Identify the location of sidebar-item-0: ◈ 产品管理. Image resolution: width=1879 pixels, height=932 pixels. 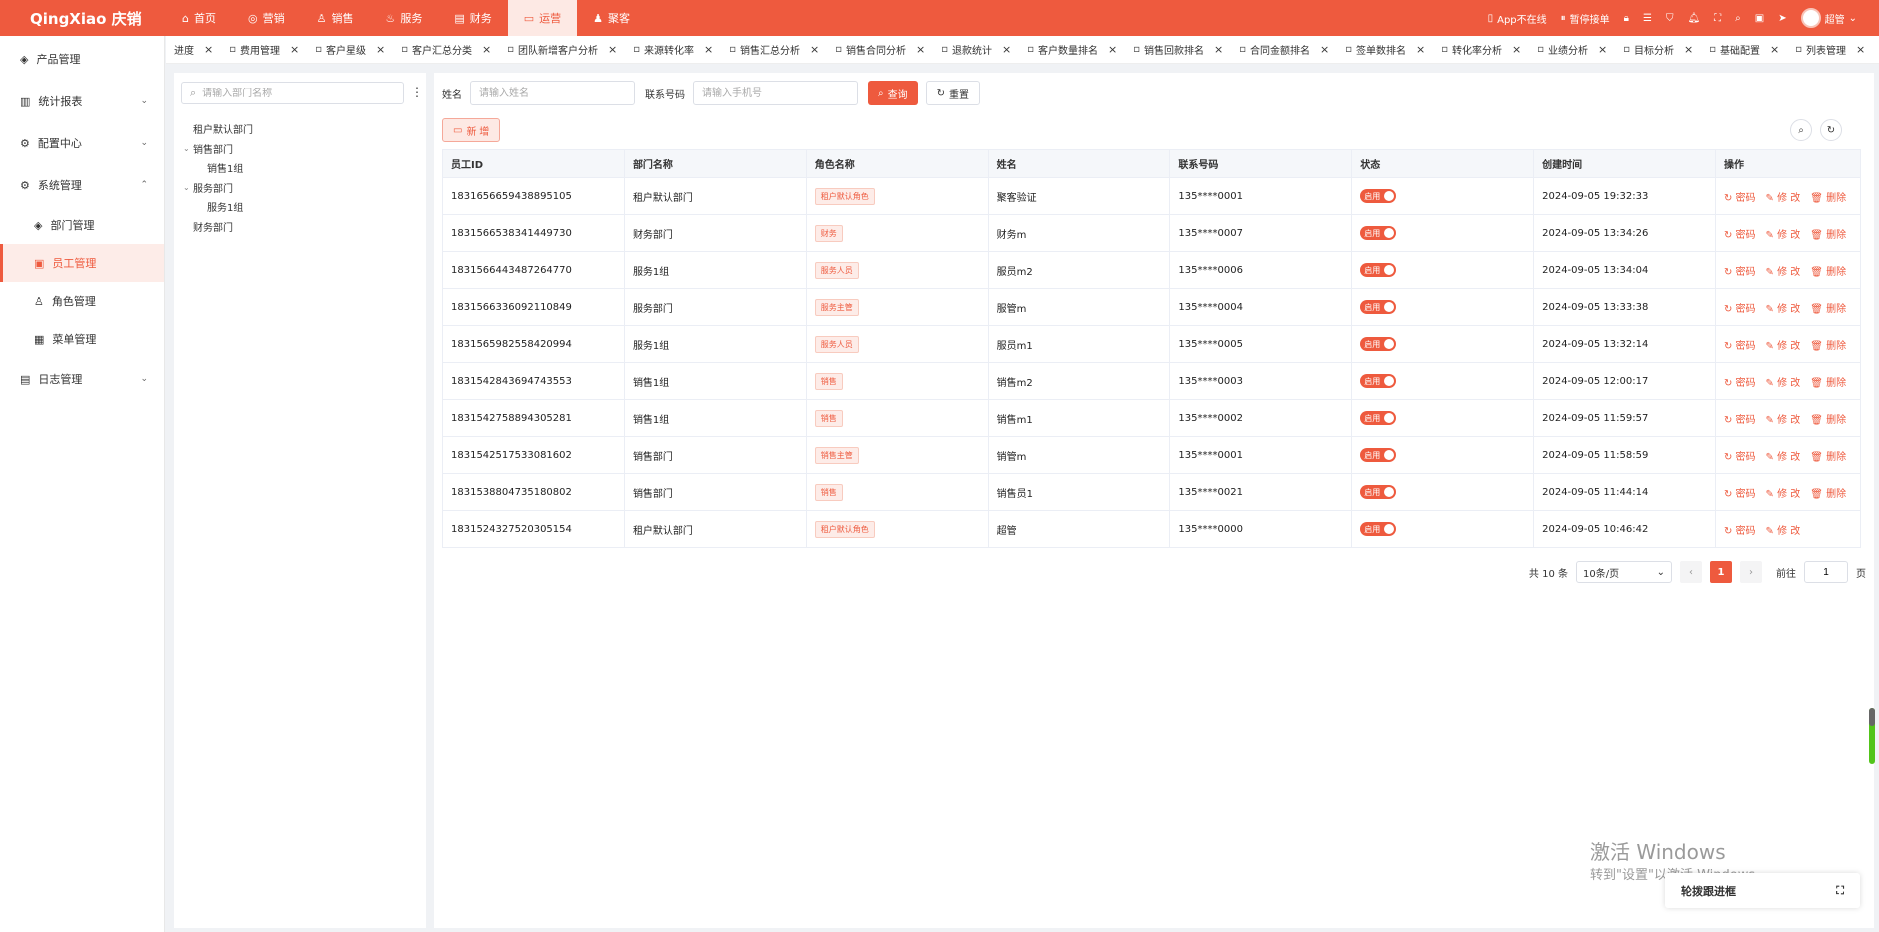
(82, 59).